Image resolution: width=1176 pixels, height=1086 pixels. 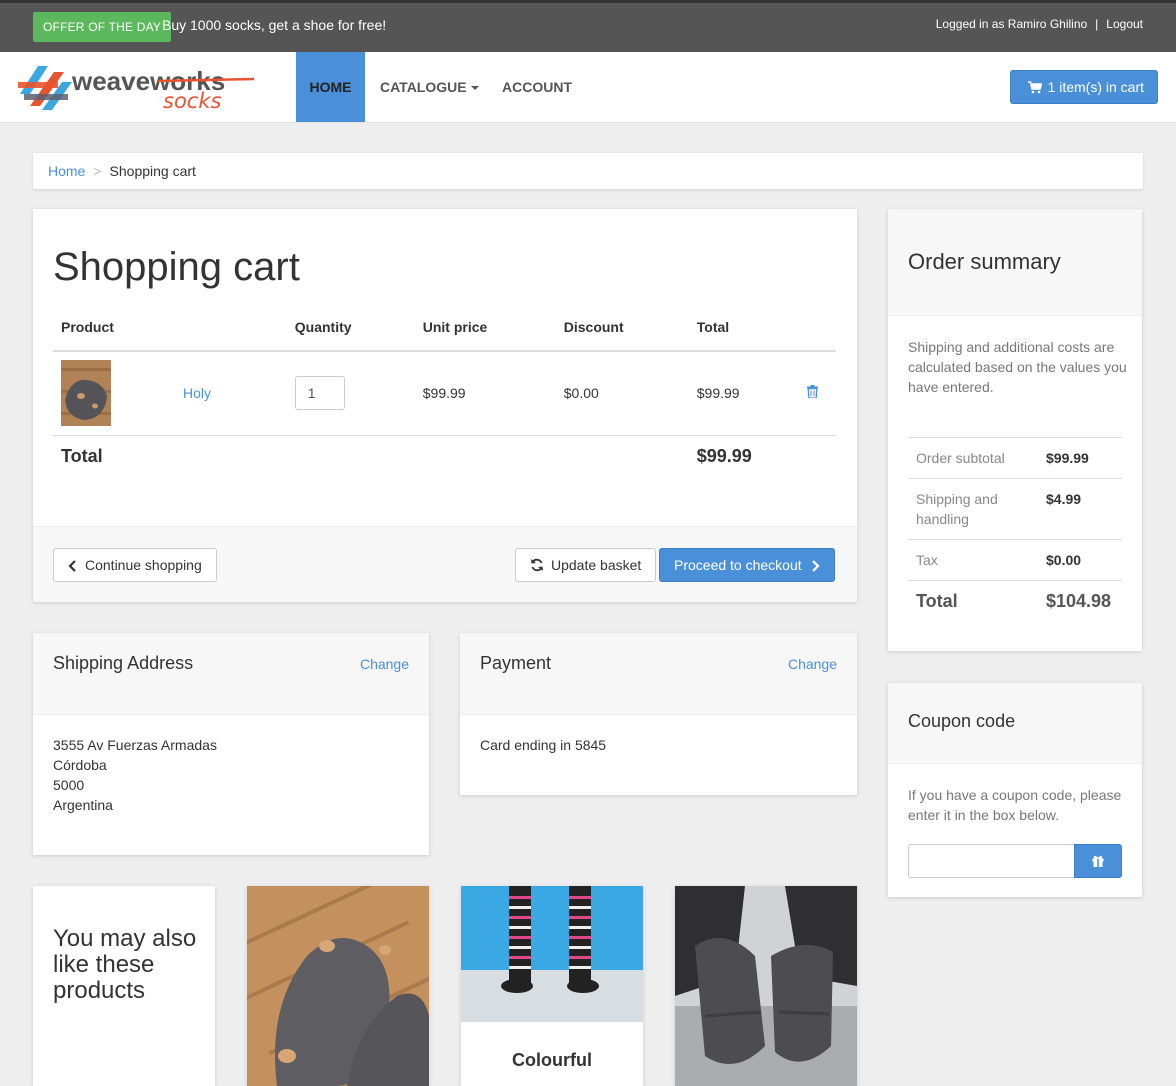 I want to click on login-status: Logged in as Ramiro Ghilino | Logout, so click(x=1039, y=24).